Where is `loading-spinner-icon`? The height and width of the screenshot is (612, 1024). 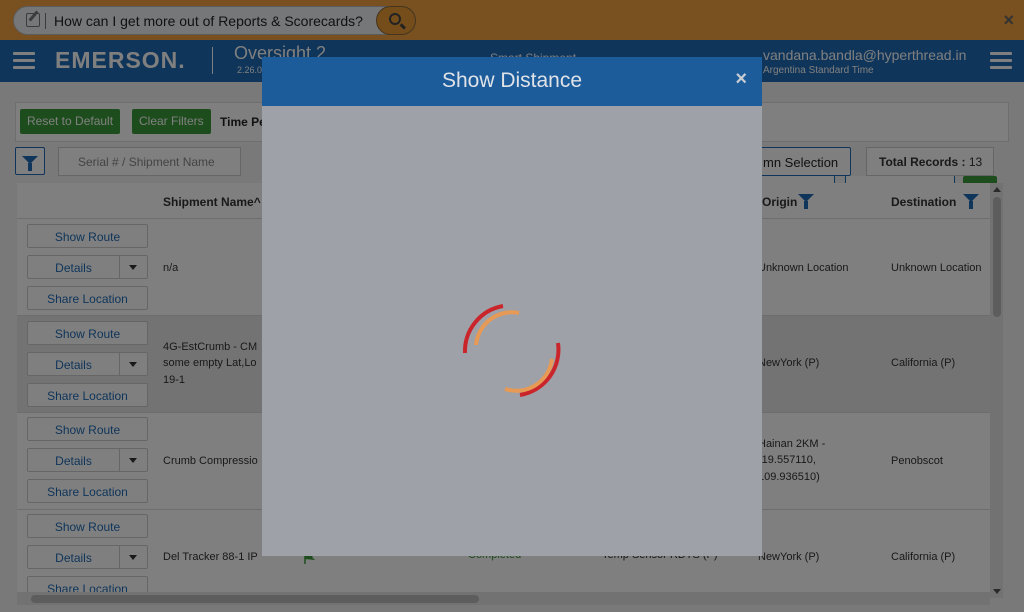
loading-spinner-icon is located at coordinates (512, 352).